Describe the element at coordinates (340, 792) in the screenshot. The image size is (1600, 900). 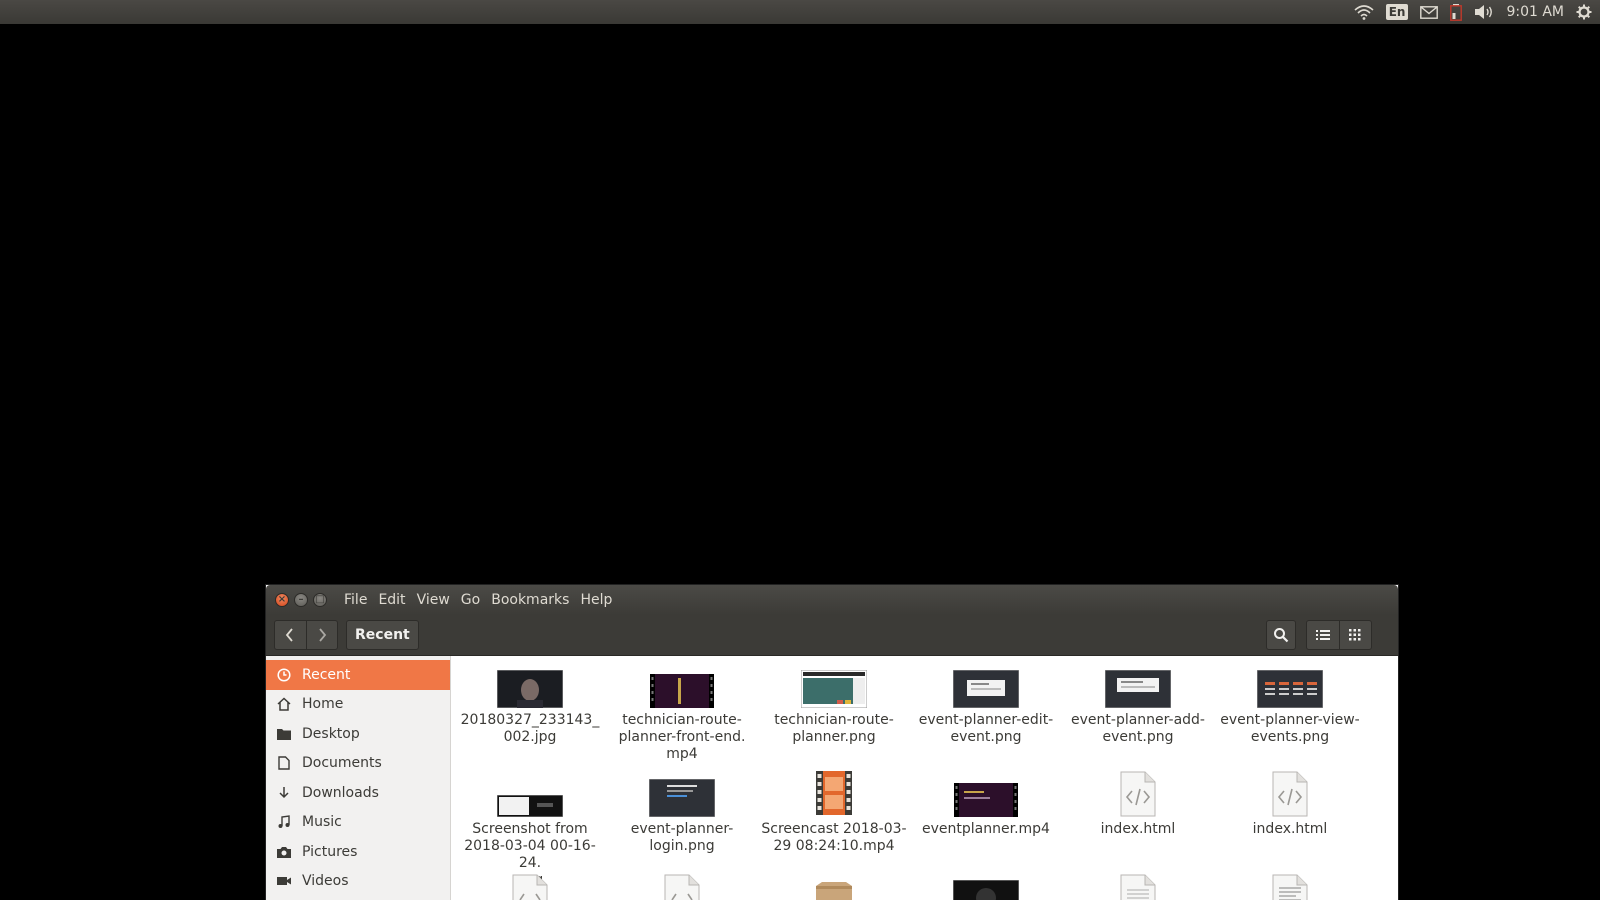
I see `sidebar-item-label: Downloads` at that location.